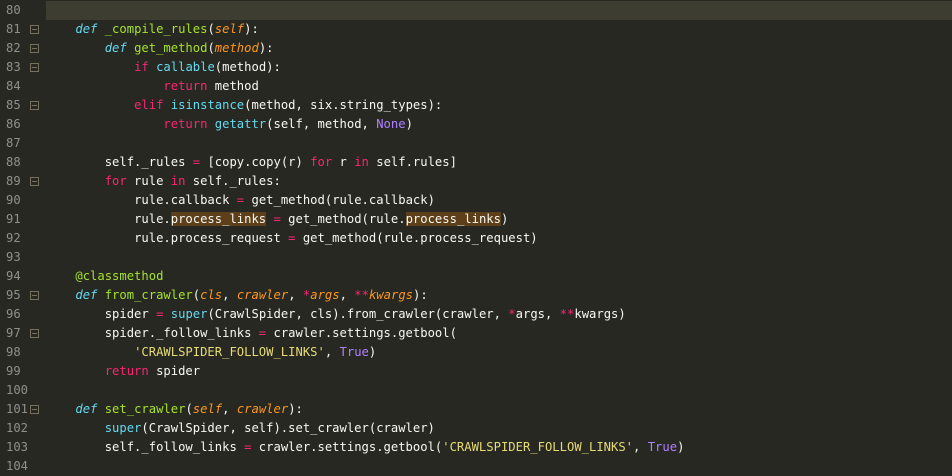  I want to click on code-content: for rule in self._rules:, so click(163, 181).